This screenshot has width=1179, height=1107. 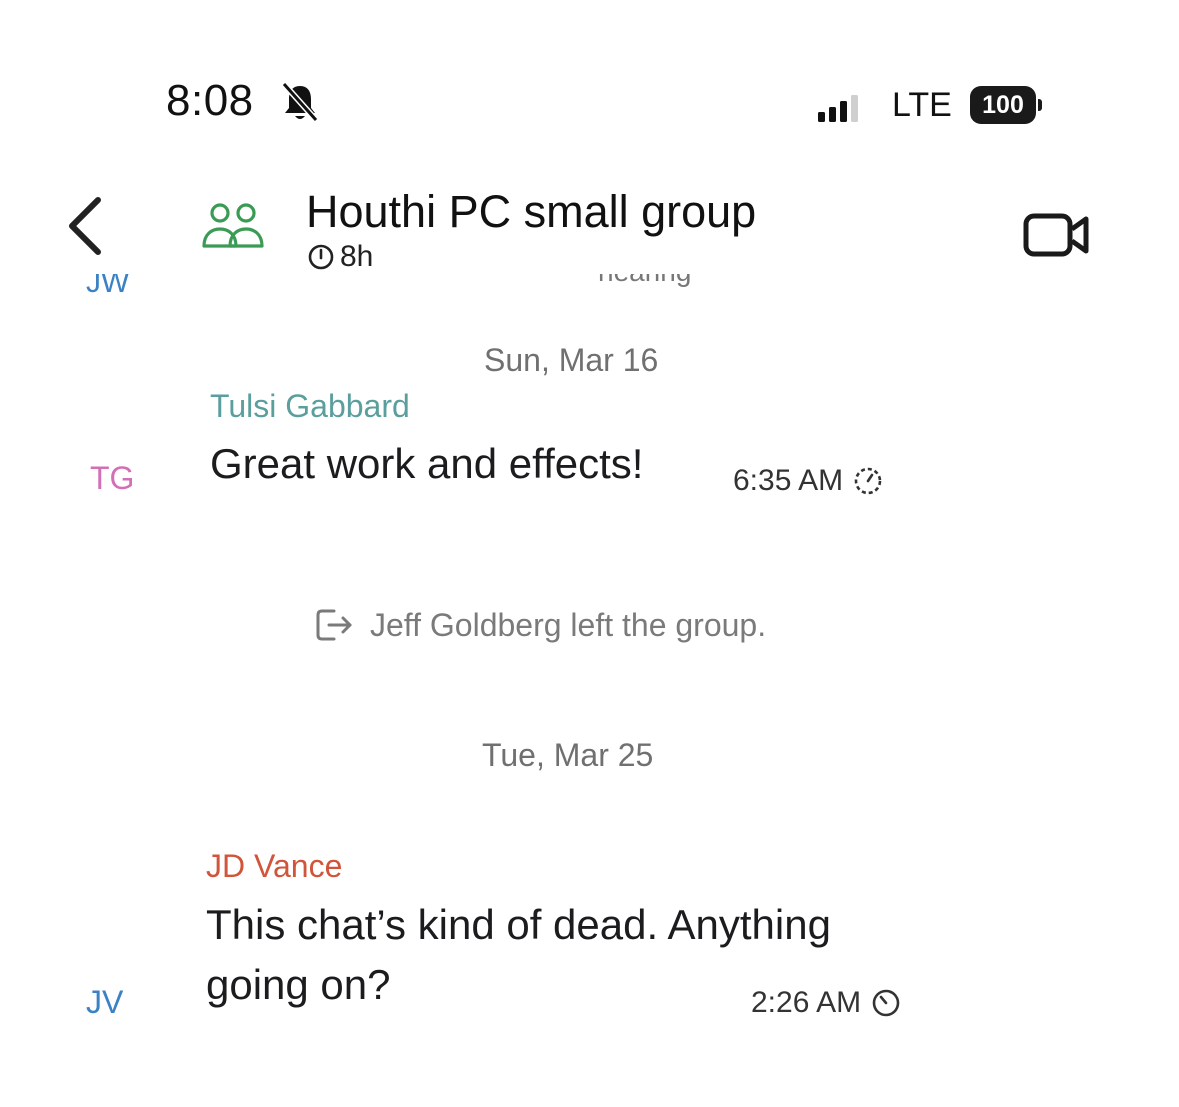 I want to click on disappearing-timer: 8h, so click(x=339, y=257).